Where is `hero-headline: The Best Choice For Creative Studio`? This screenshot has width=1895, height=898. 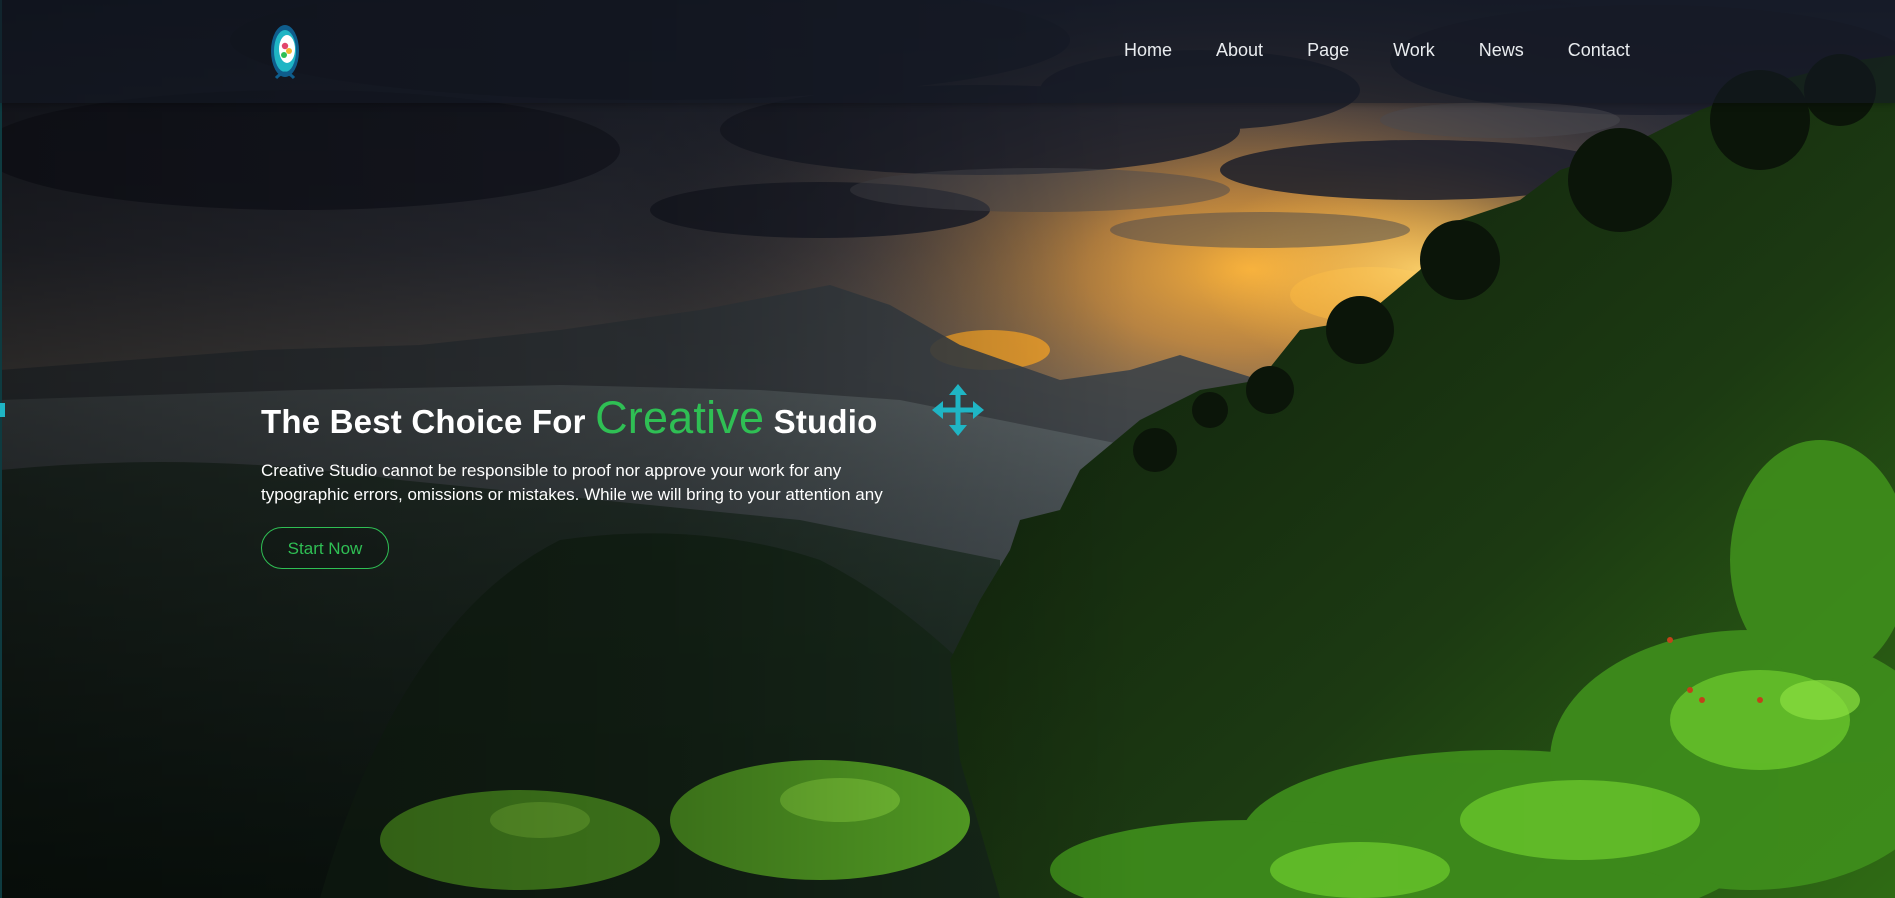
hero-headline: The Best Choice For Creative Studio is located at coordinates (569, 420).